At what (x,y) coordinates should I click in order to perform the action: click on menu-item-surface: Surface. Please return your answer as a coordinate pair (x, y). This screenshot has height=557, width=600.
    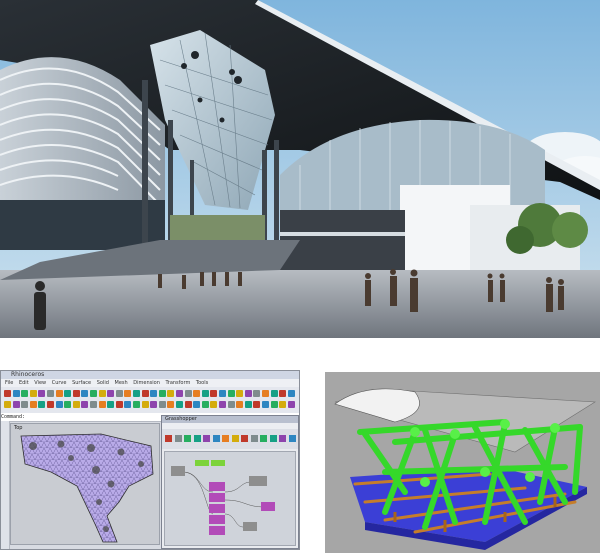
    Looking at the image, I should click on (81, 383).